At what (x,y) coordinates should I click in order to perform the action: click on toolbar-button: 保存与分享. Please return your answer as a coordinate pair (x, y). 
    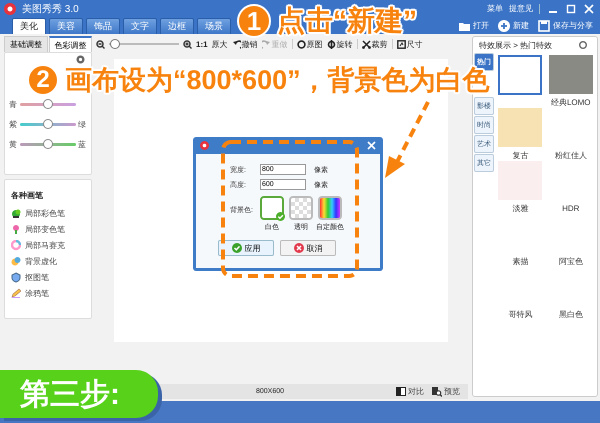
    Looking at the image, I should click on (565, 26).